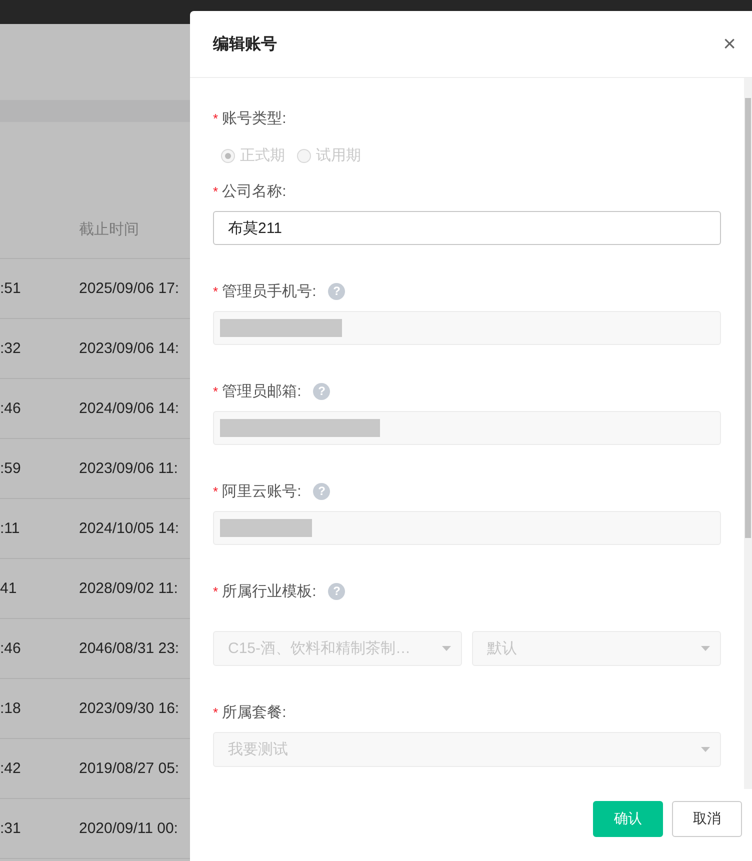  Describe the element at coordinates (628, 819) in the screenshot. I see `confirm-button: 确认` at that location.